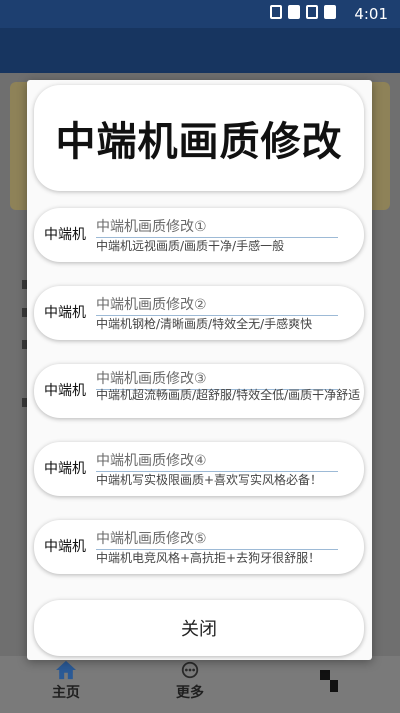  Describe the element at coordinates (312, 12) in the screenshot. I see `wifi-icon` at that location.